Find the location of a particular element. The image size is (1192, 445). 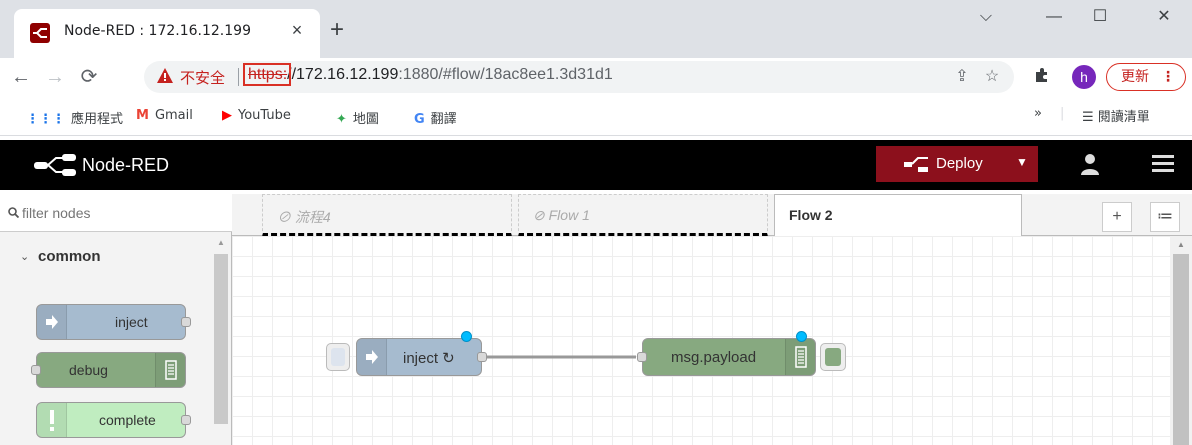

tab-flow-1: ⊘ Flow 1 is located at coordinates (643, 215).